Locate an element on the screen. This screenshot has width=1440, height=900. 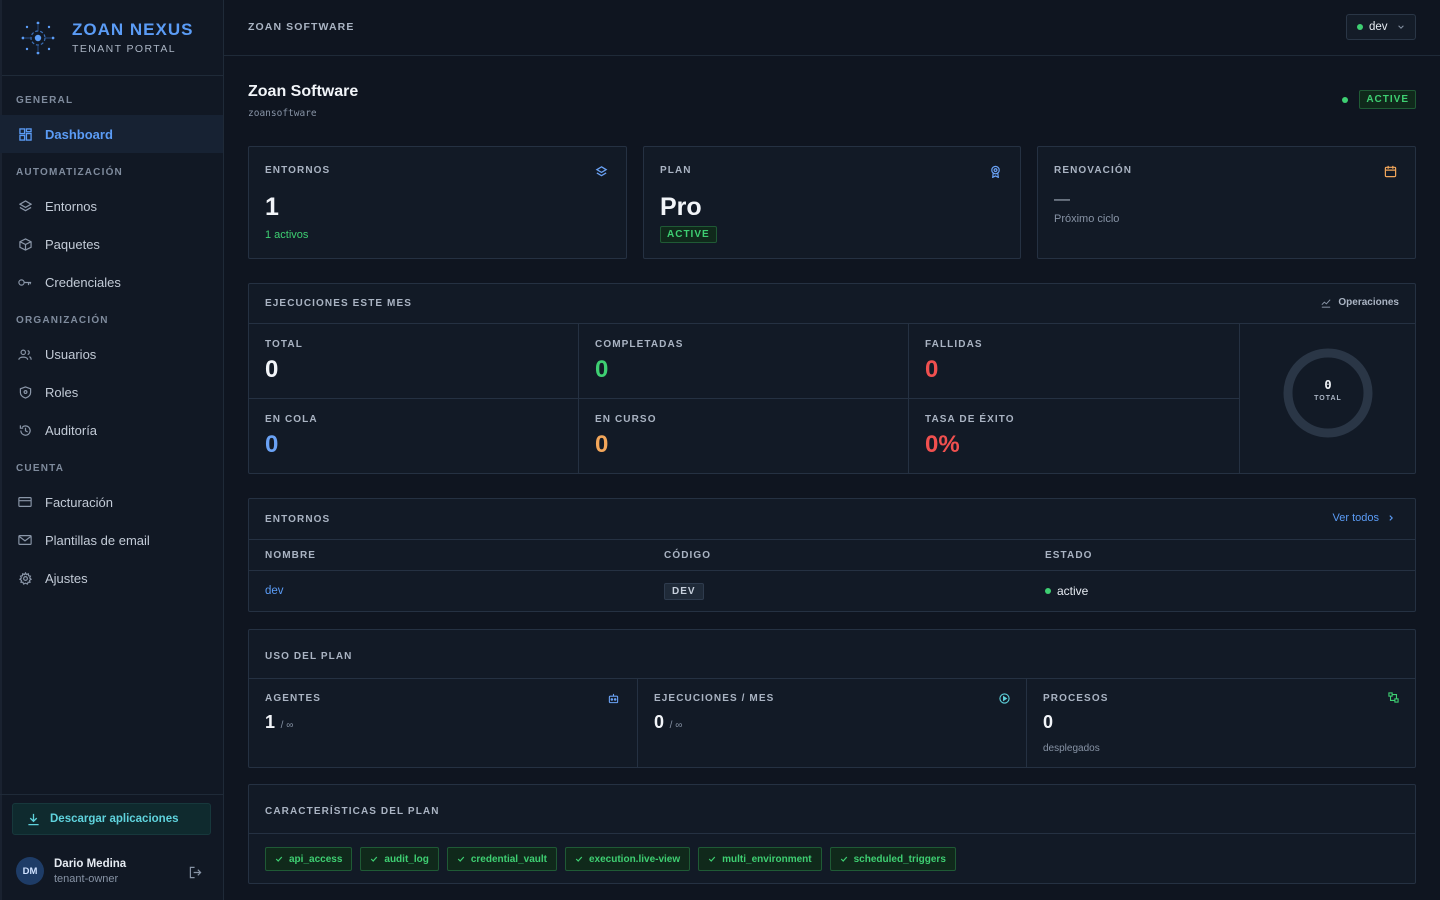
sidebar-item-roles: Roles is located at coordinates (111, 392).